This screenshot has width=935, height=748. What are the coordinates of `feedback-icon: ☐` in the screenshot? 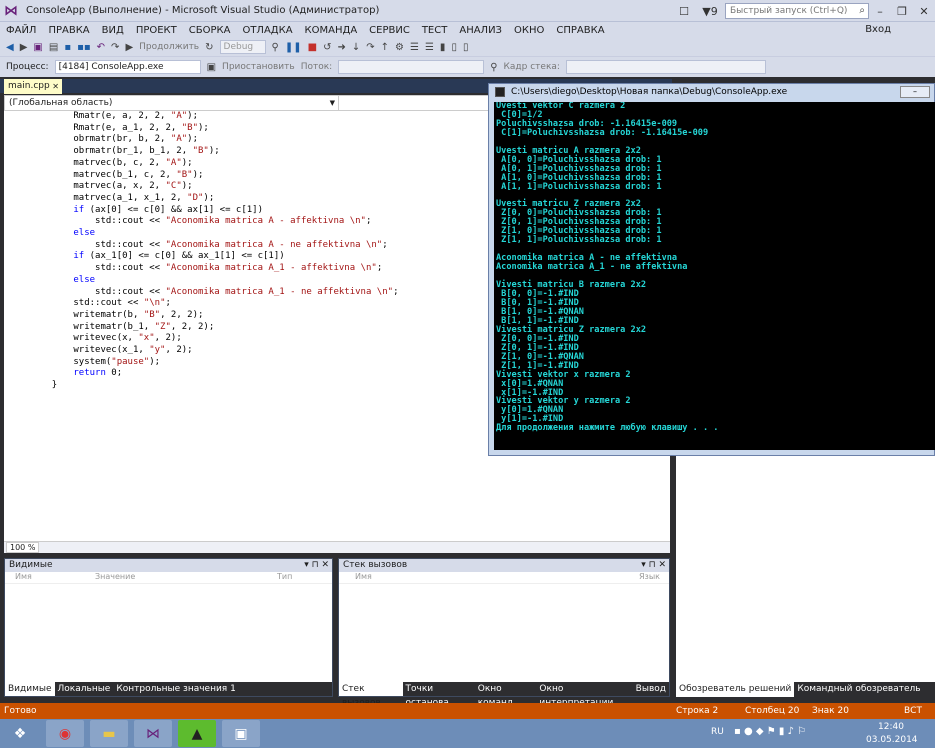 It's located at (684, 11).